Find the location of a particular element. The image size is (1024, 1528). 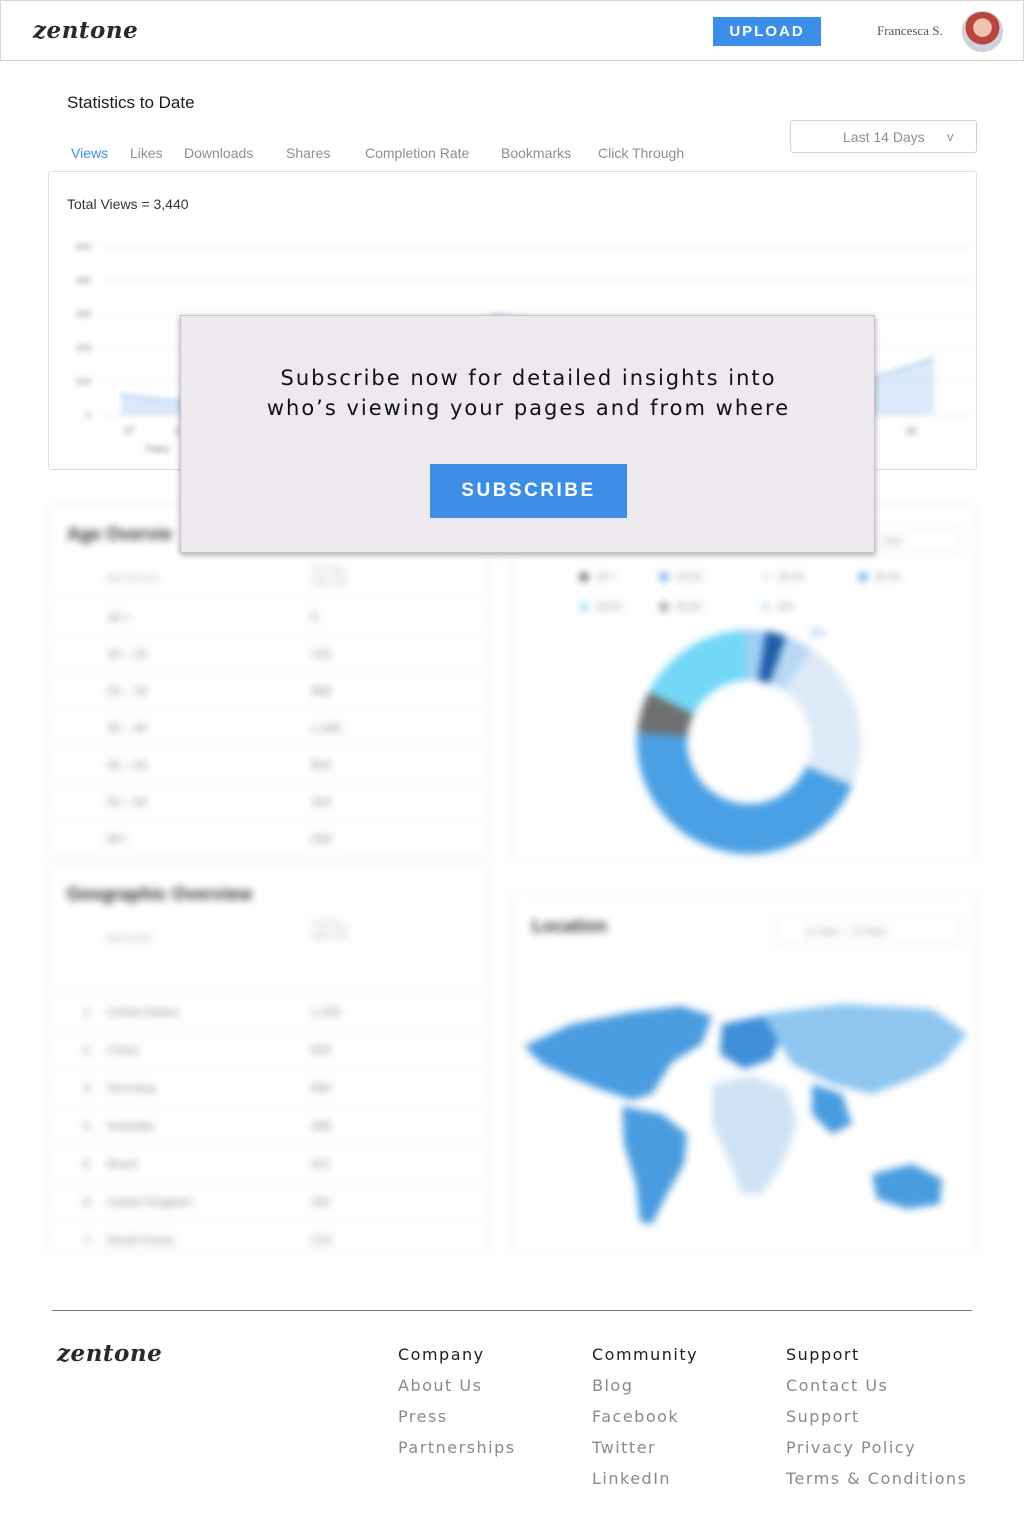

row-value: 344 is located at coordinates (321, 802).